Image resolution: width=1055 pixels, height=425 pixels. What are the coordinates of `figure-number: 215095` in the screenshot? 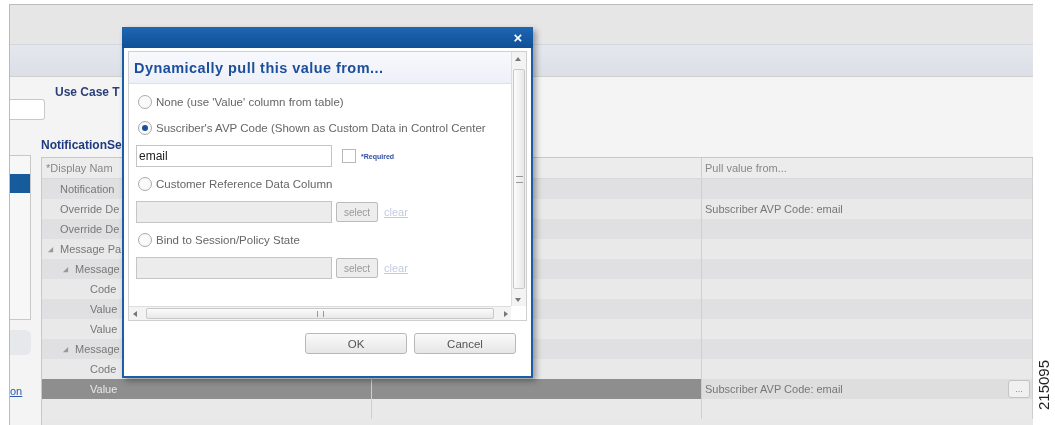 It's located at (1044, 384).